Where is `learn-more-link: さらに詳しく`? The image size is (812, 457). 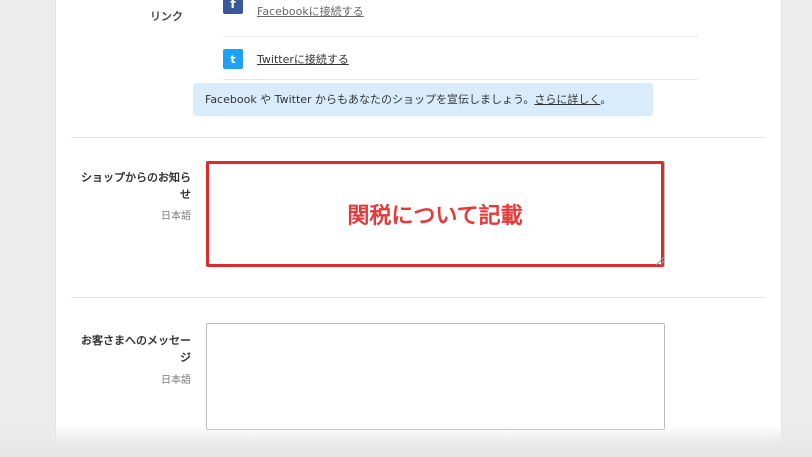
learn-more-link: さらに詳しく is located at coordinates (567, 99).